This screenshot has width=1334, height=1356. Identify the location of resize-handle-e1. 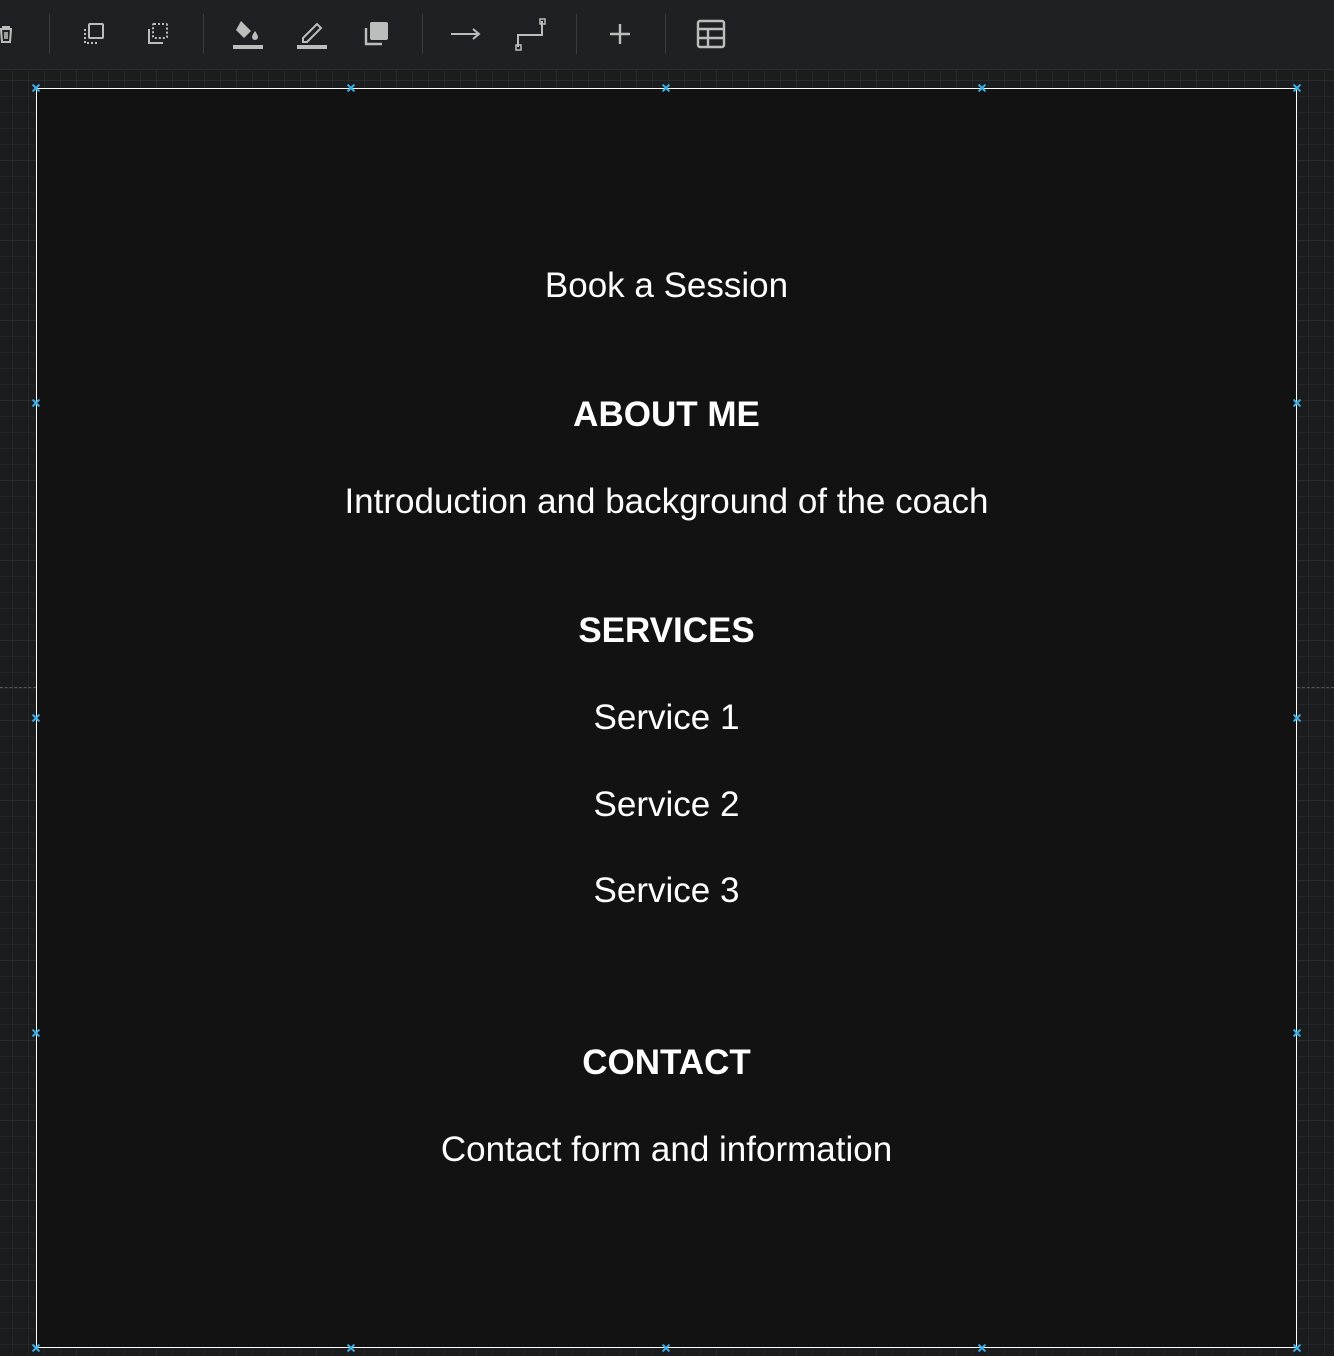
(1297, 403).